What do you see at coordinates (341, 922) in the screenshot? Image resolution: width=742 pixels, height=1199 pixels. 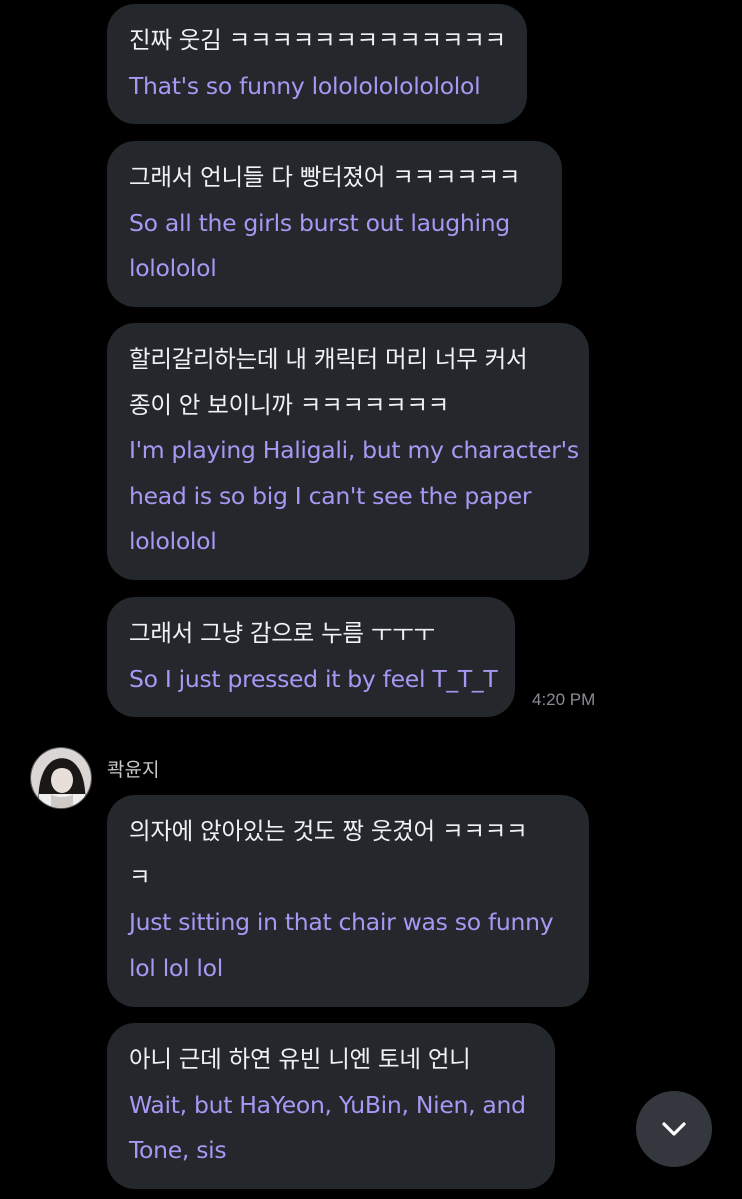 I see `message-translation-text: Just sitting in that chair was so funny` at bounding box center [341, 922].